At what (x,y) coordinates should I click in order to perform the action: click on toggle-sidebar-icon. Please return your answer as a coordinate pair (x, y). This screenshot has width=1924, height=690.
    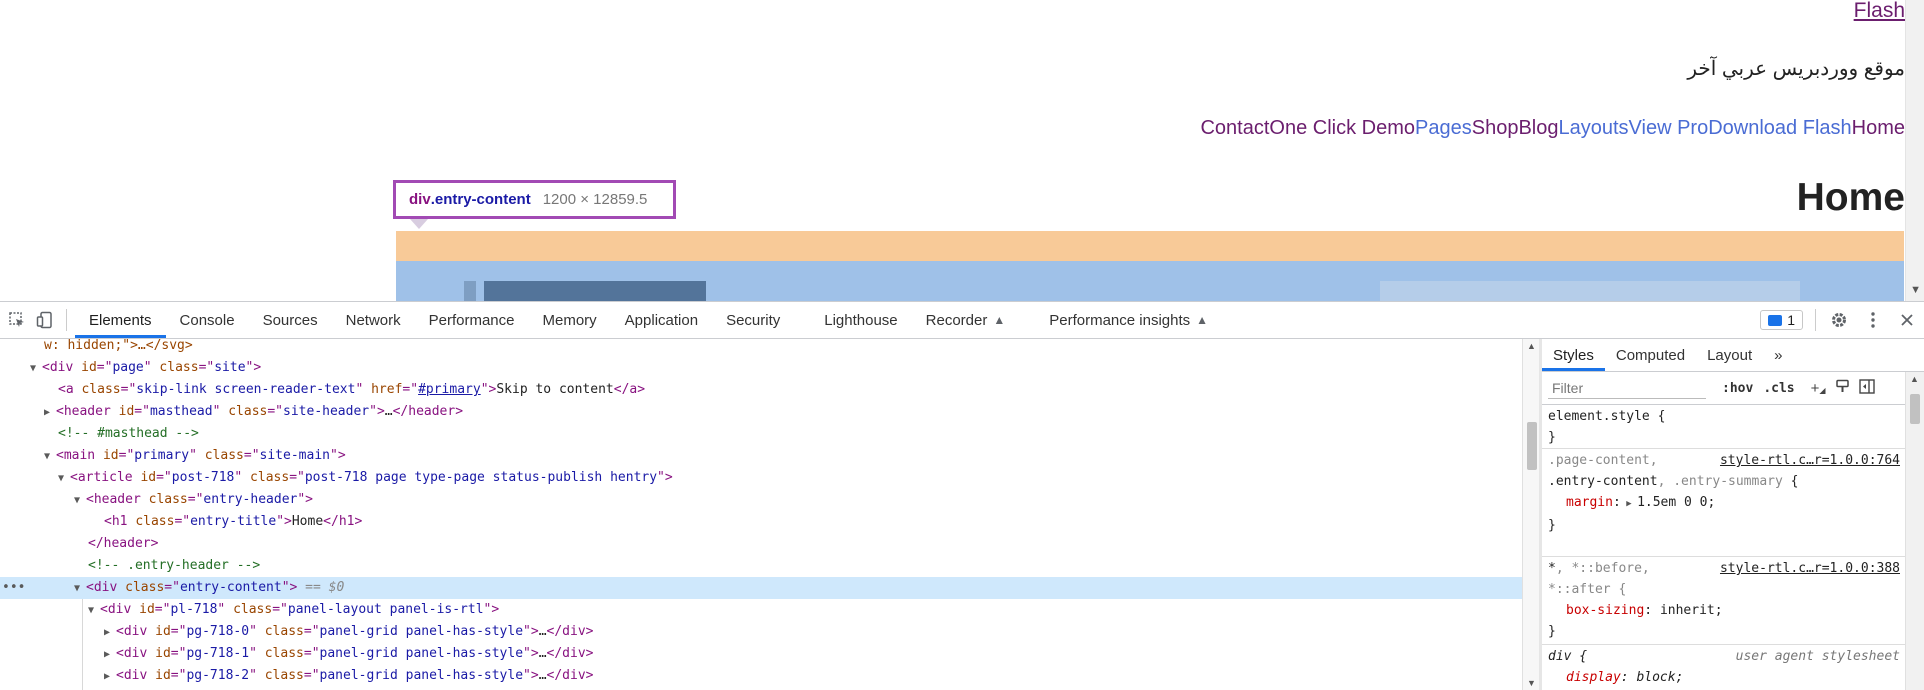
    Looking at the image, I should click on (1866, 388).